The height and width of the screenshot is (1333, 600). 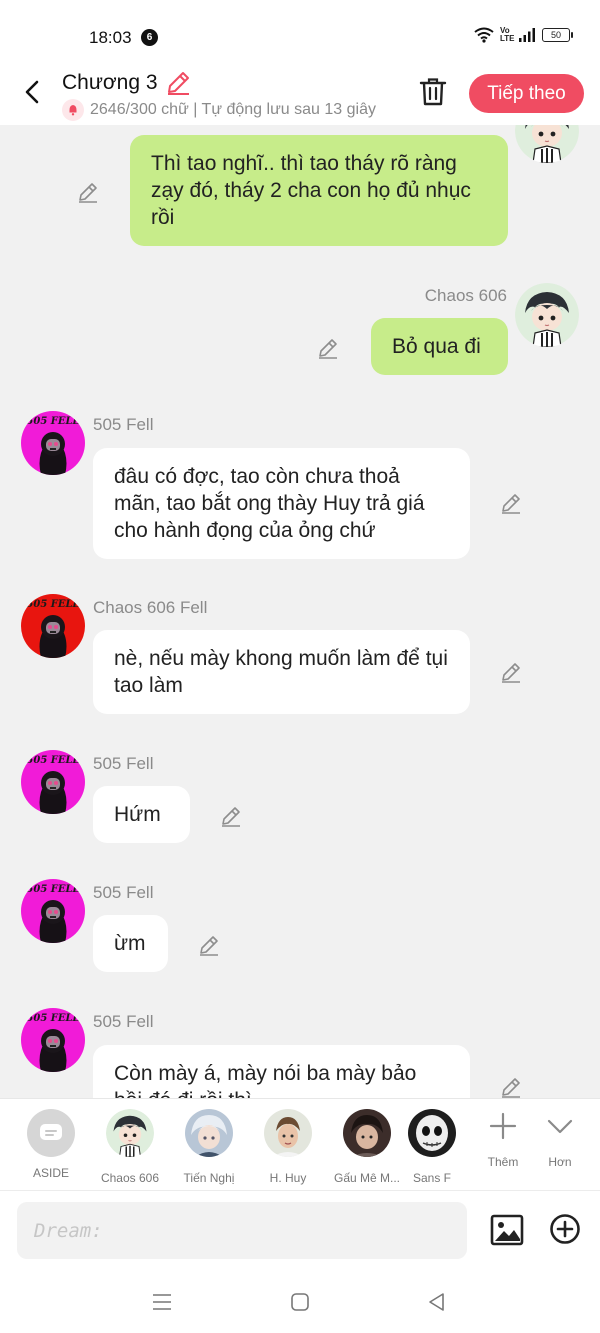 I want to click on plus-icon, so click(x=503, y=1126).